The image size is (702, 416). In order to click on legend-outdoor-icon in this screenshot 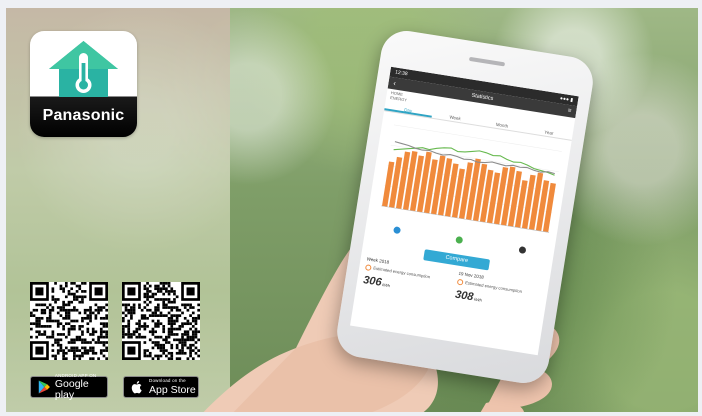, I will do `click(459, 240)`.